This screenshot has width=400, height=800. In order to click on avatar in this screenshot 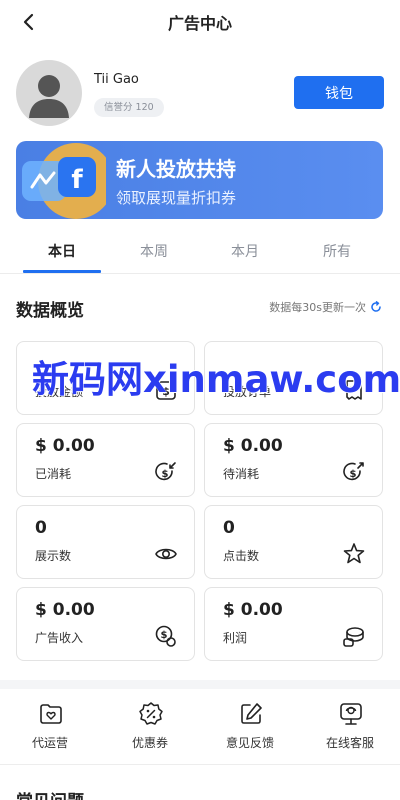, I will do `click(49, 93)`.